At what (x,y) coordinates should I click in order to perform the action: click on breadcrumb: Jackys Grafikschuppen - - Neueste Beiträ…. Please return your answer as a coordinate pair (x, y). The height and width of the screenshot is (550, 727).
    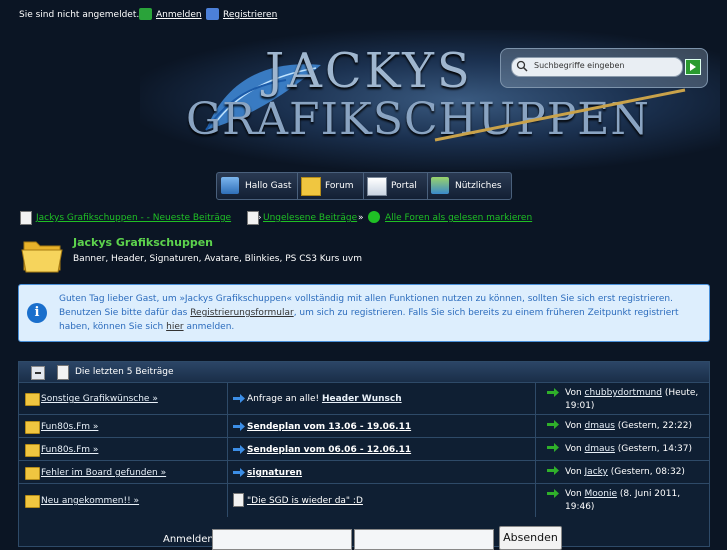
    Looking at the image, I should click on (368, 218).